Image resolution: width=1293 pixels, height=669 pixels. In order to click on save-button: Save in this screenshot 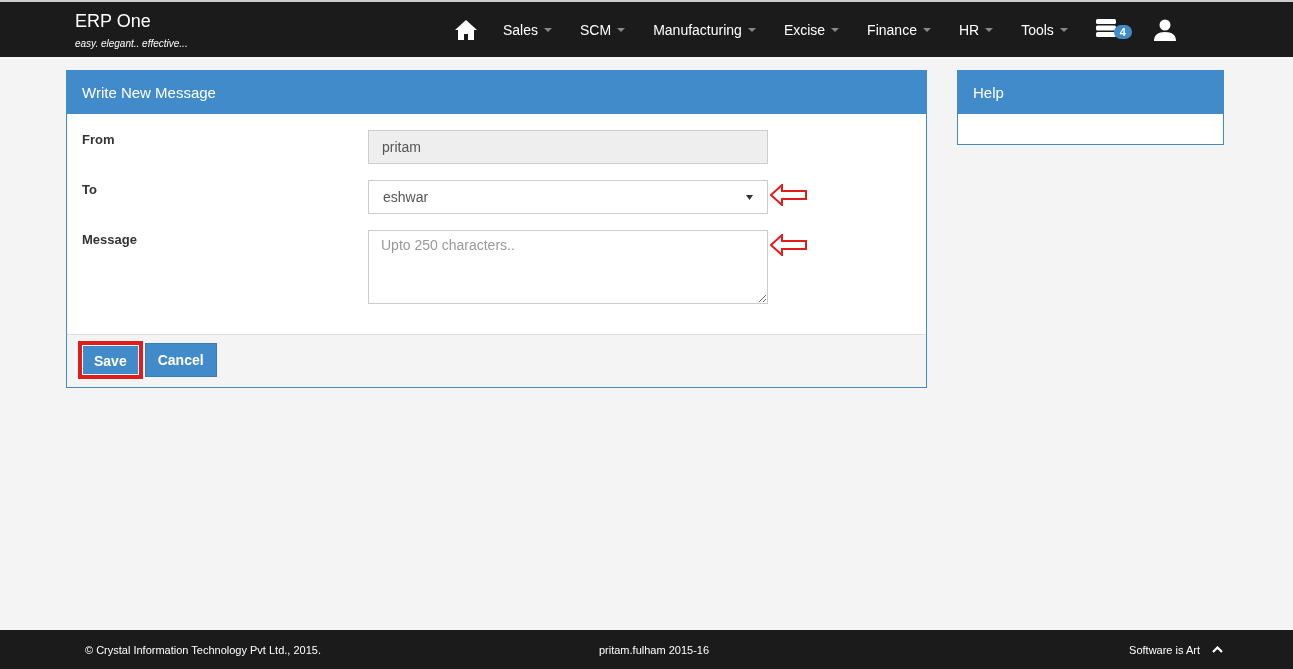, I will do `click(110, 360)`.